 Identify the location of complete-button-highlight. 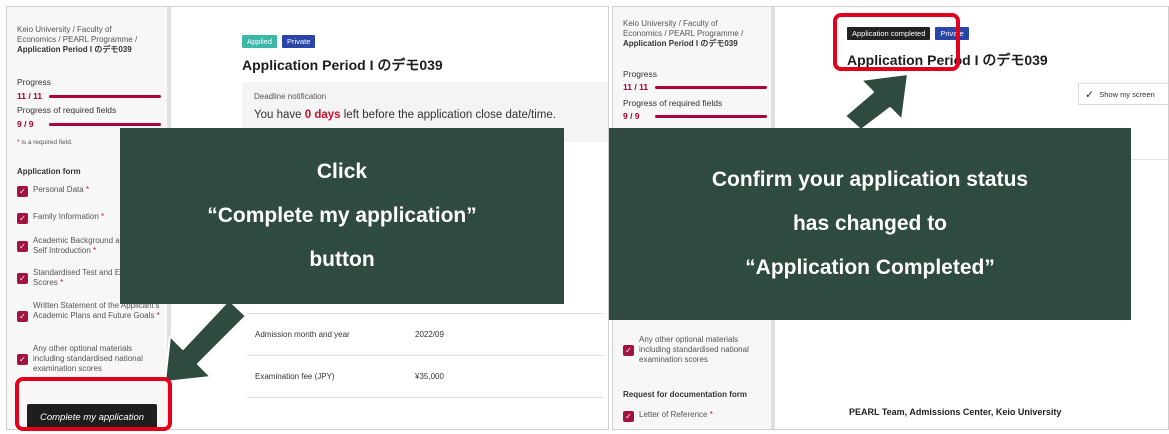
(93, 404).